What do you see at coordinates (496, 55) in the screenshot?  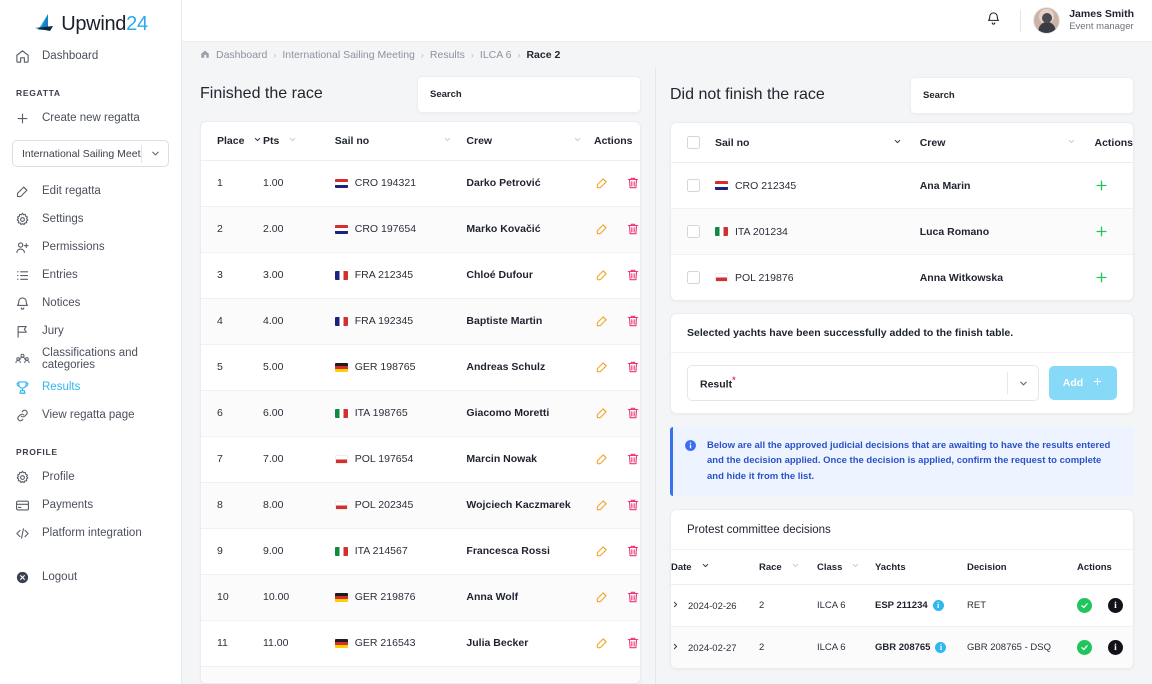 I see `breadcrumb-item-class: ILCA 6` at bounding box center [496, 55].